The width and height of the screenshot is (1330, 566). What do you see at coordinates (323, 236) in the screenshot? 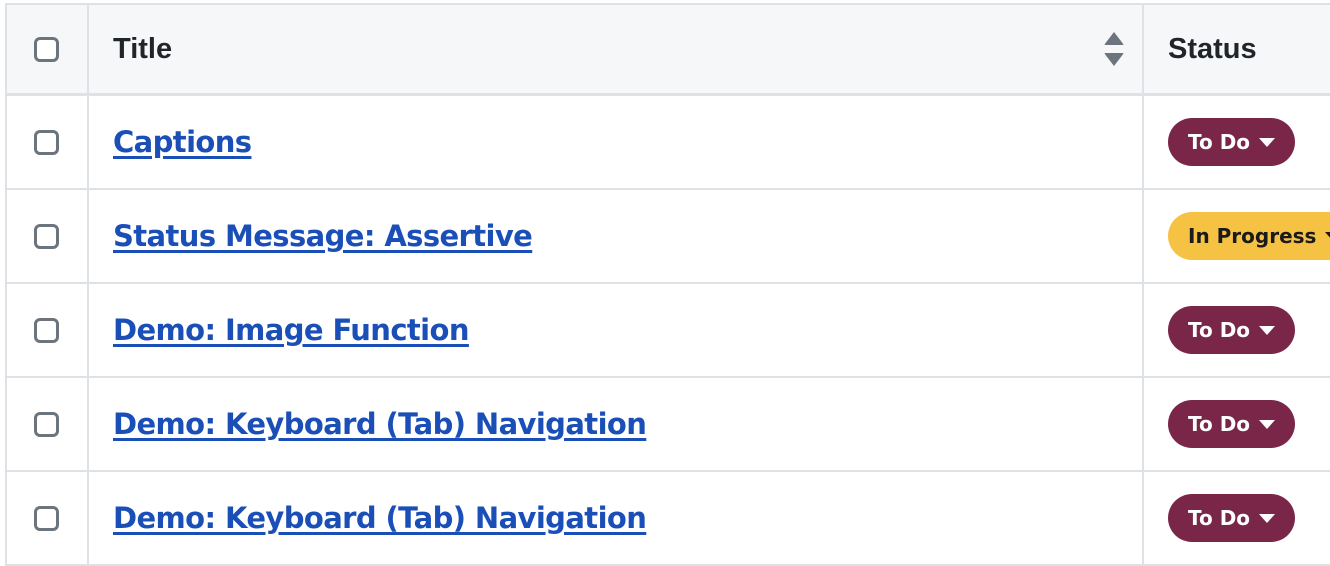
I see `item-title-link: Status Message: Assertive` at bounding box center [323, 236].